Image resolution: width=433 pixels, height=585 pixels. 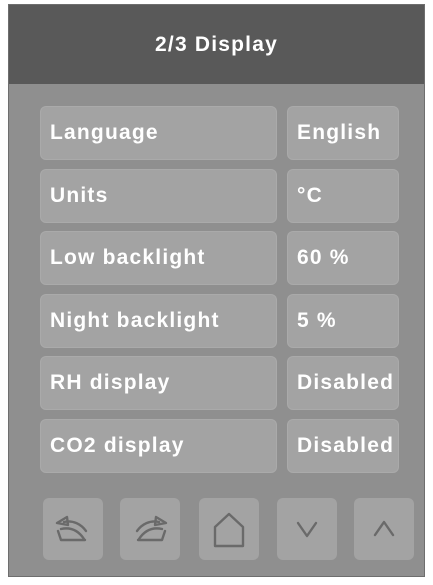 I want to click on setting-label-button: CO2 display, so click(x=158, y=446).